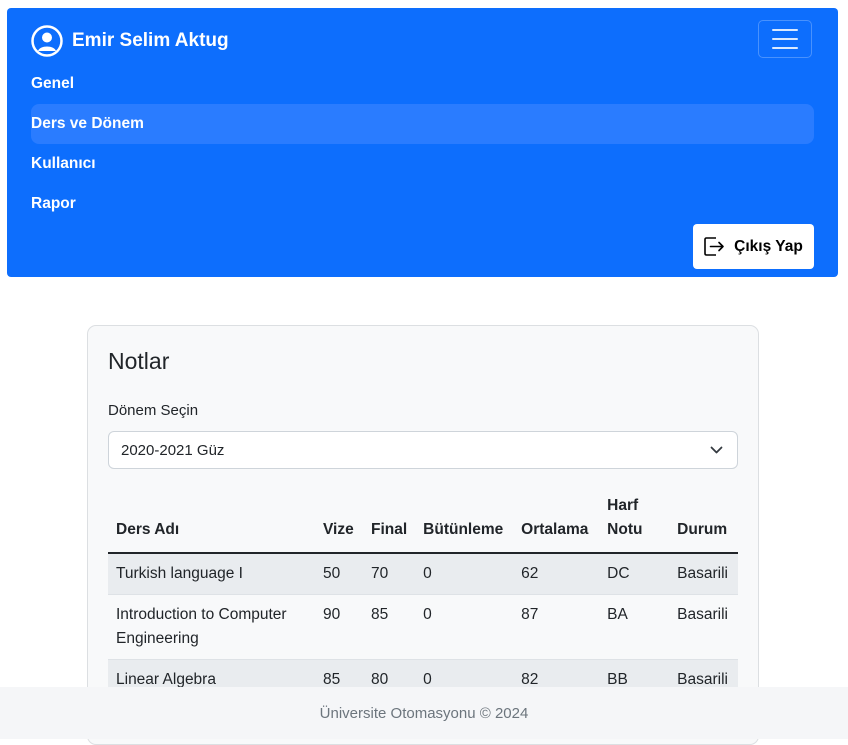 The width and height of the screenshot is (848, 745). I want to click on page-footer: Üniversite Otomasyonu © 2024, so click(424, 713).